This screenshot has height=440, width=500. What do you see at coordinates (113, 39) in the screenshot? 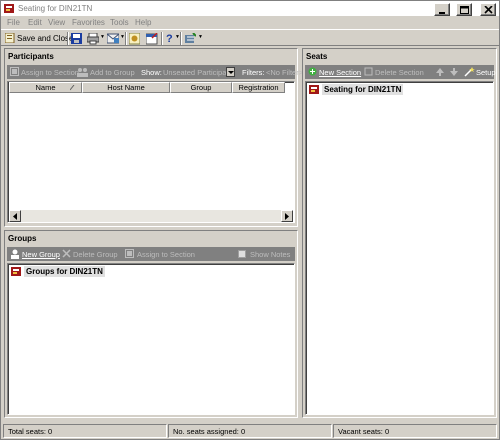
I see `mail-icon` at bounding box center [113, 39].